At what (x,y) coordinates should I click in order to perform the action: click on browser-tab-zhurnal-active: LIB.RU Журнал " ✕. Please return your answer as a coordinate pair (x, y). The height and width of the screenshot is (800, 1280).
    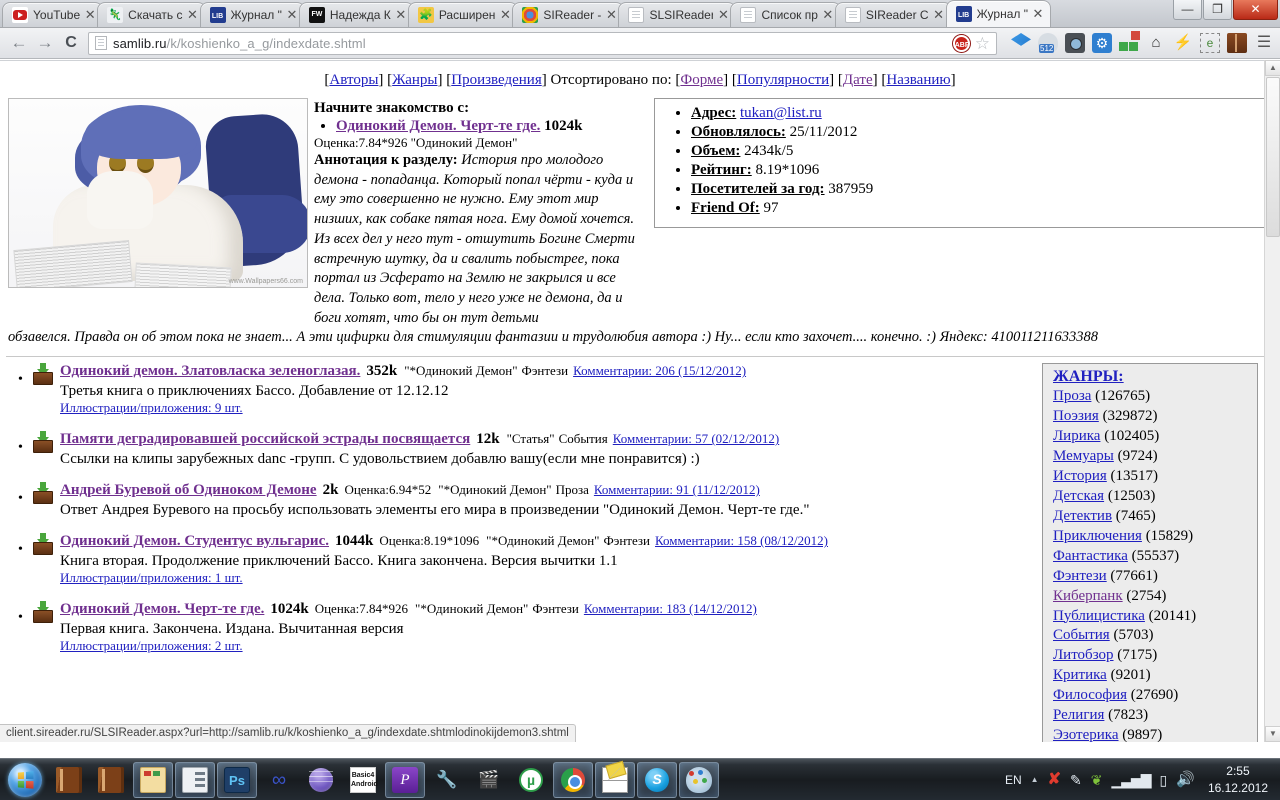
    Looking at the image, I should click on (998, 13).